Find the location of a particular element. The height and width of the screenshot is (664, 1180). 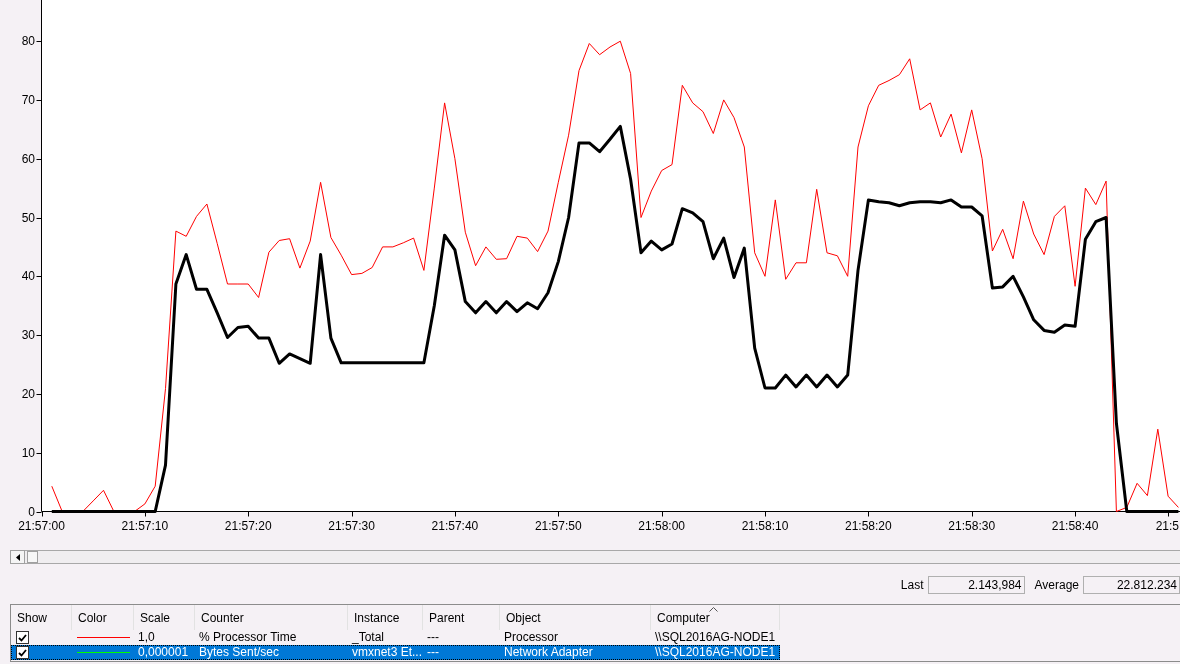

y-axis-label: 20 is located at coordinates (28, 393).